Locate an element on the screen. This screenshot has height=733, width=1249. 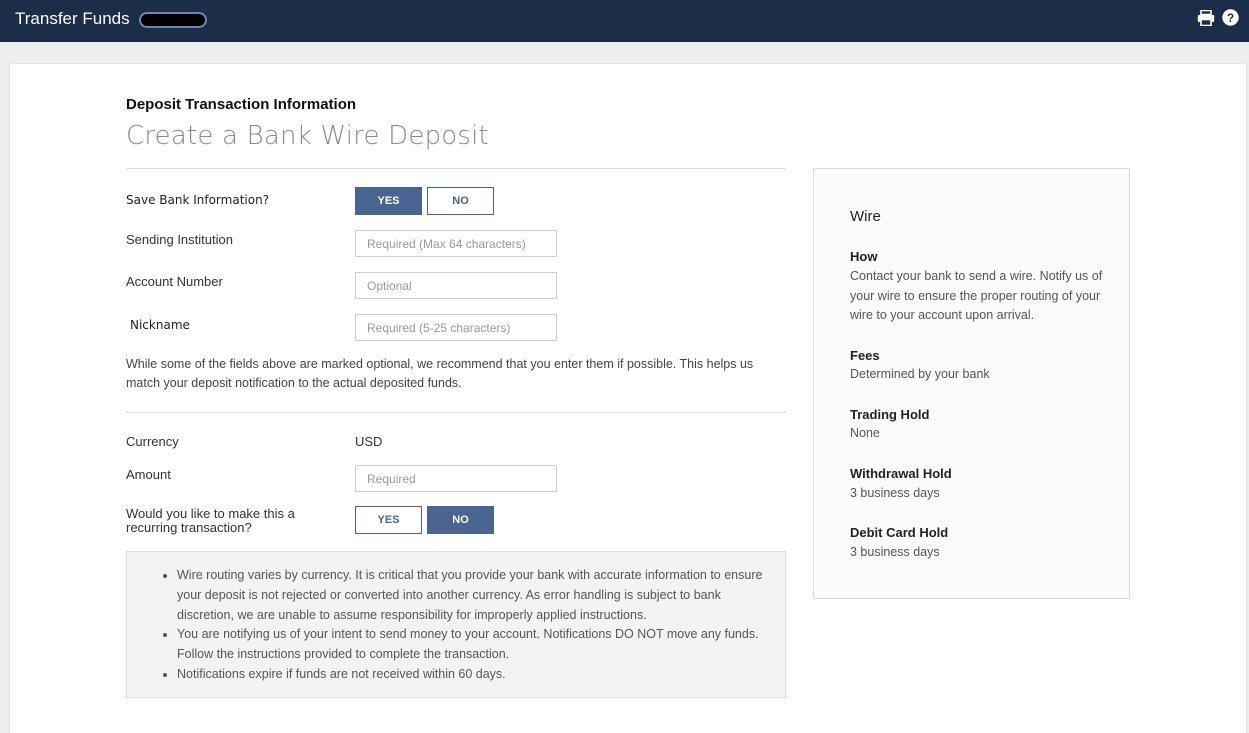
wire-panel-title: Wire is located at coordinates (865, 216).